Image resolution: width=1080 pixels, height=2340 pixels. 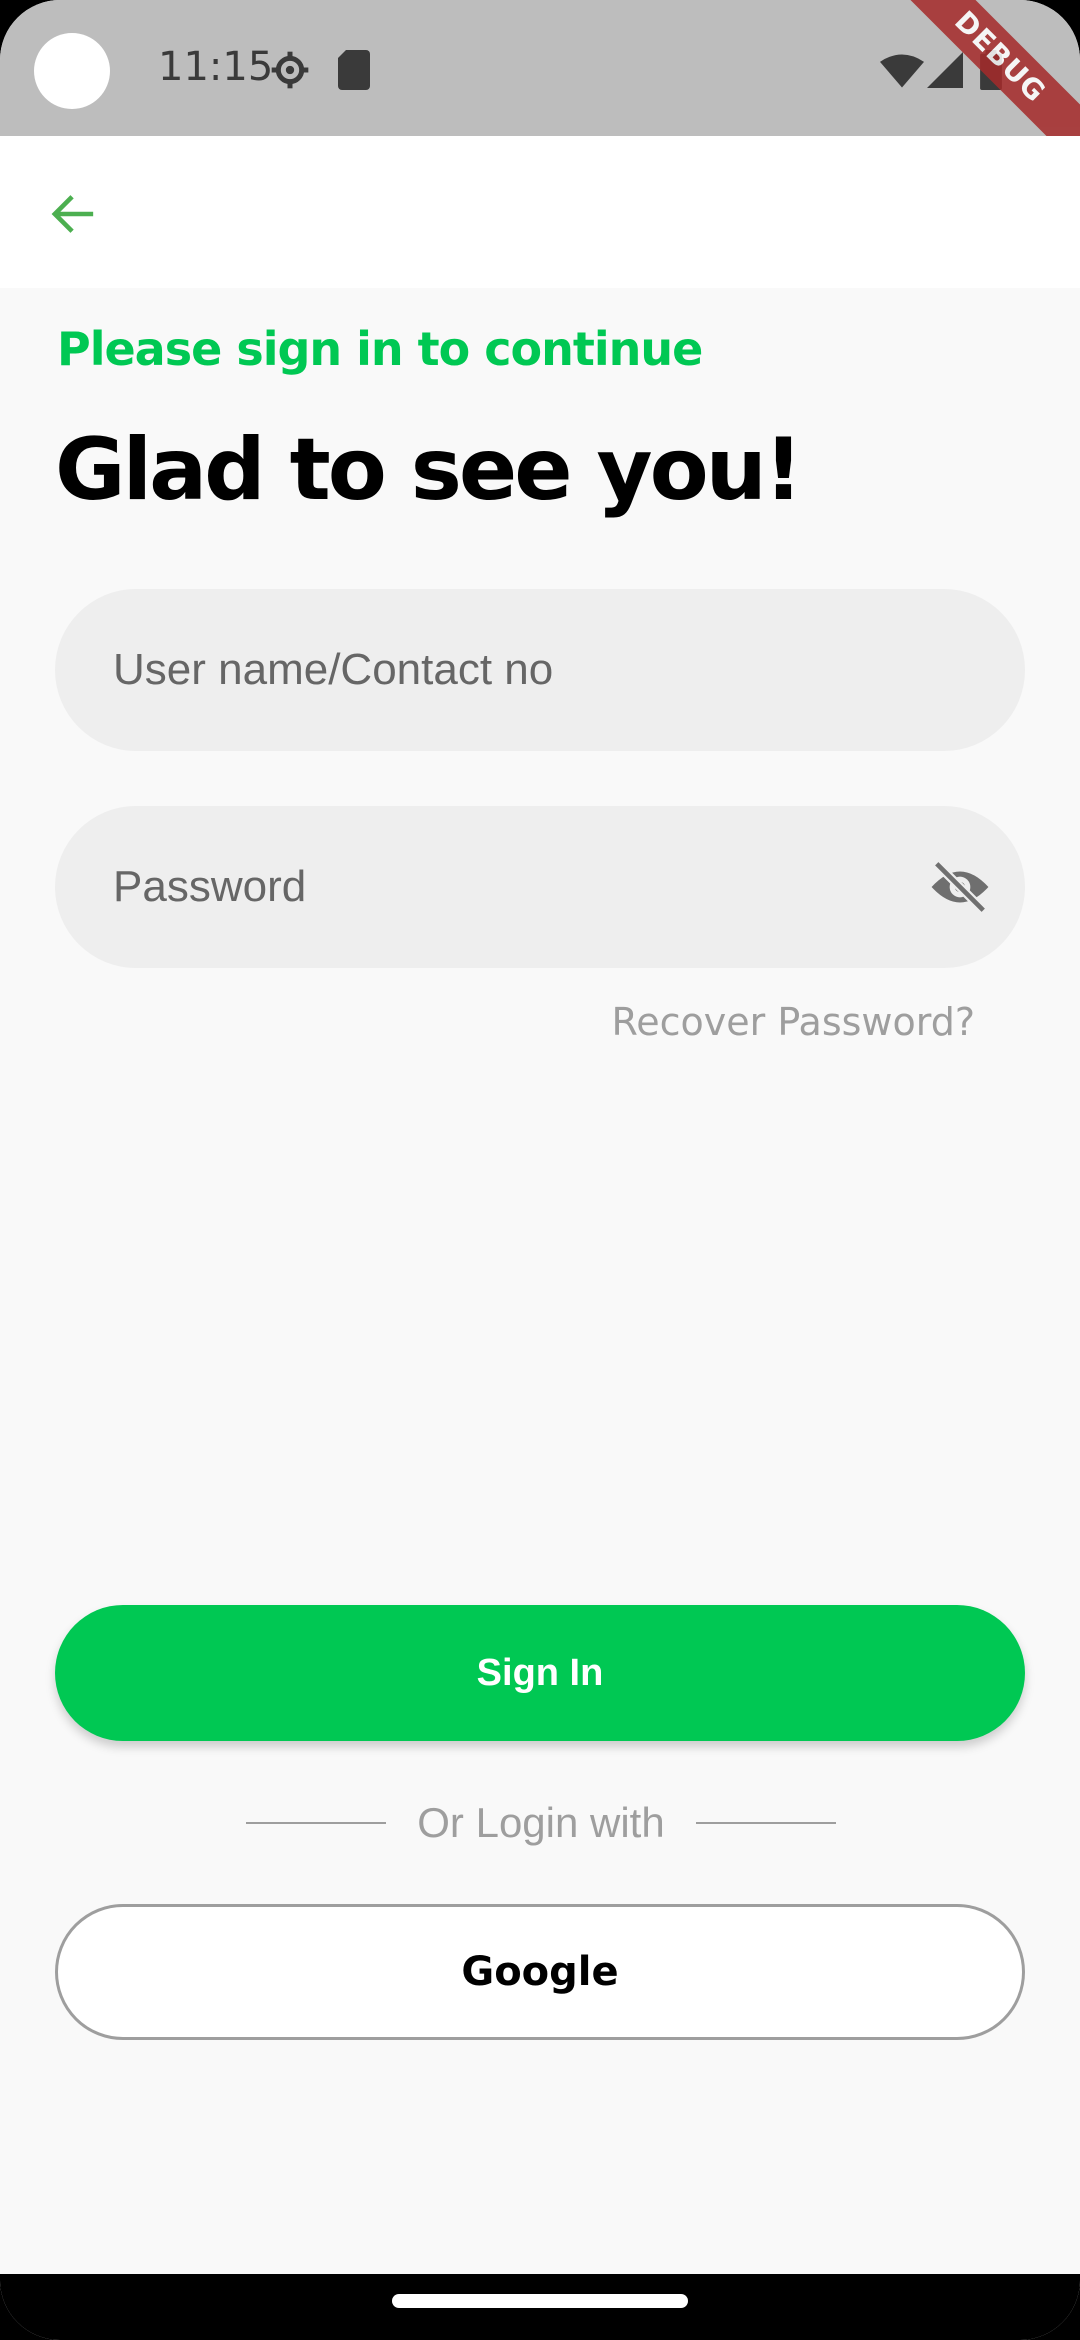 What do you see at coordinates (429, 470) in the screenshot?
I see `page-title: Glad to see you!` at bounding box center [429, 470].